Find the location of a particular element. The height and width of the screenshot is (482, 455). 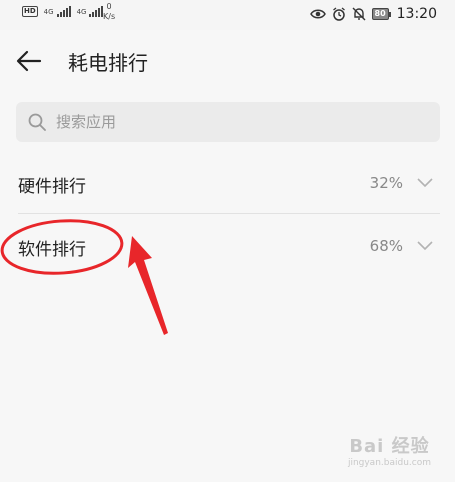

battery-icon: 80 is located at coordinates (381, 14).